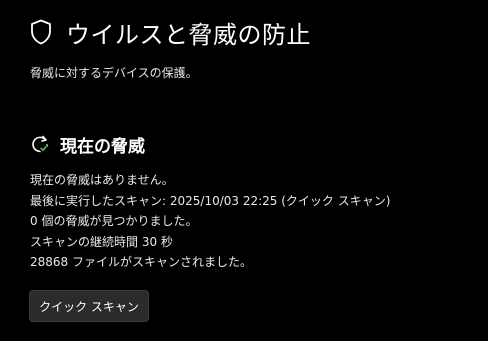 The width and height of the screenshot is (488, 341). I want to click on current-threats-title: 現在の脅威, so click(102, 146).